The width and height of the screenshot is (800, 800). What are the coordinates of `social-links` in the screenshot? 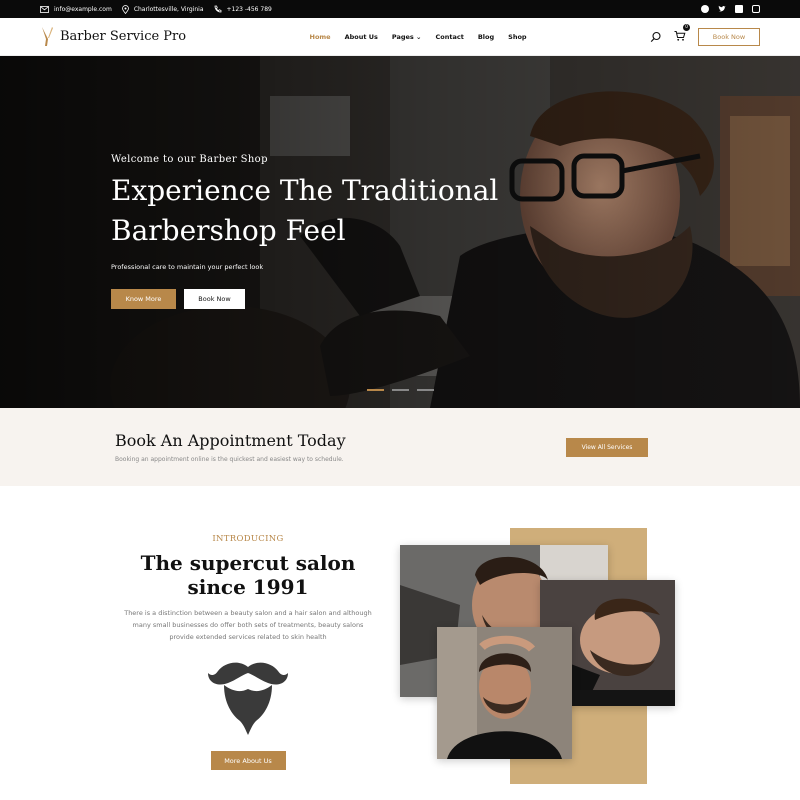 It's located at (730, 9).